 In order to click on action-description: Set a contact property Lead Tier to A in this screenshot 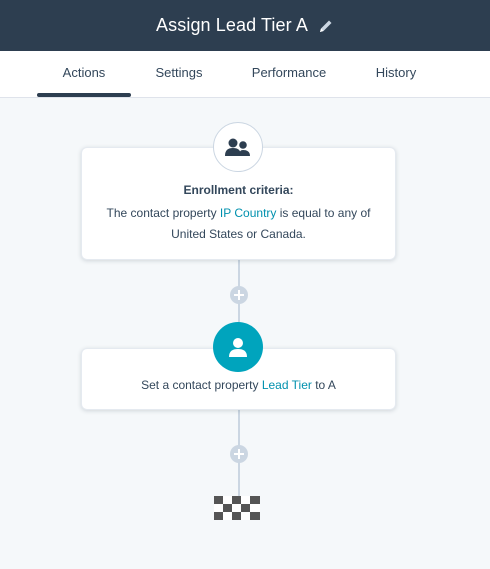, I will do `click(238, 385)`.